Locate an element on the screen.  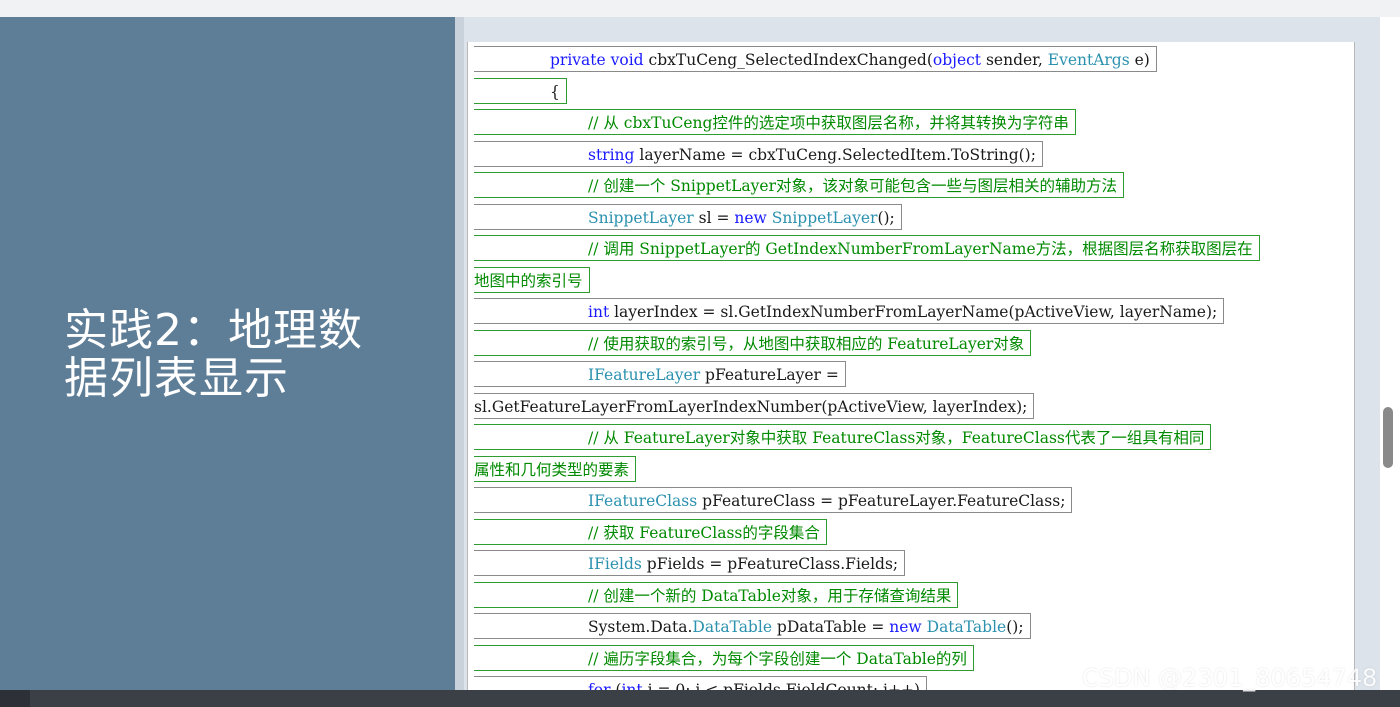
code-line: // 获取 FeatureClass的字段集合 is located at coordinates (650, 531).